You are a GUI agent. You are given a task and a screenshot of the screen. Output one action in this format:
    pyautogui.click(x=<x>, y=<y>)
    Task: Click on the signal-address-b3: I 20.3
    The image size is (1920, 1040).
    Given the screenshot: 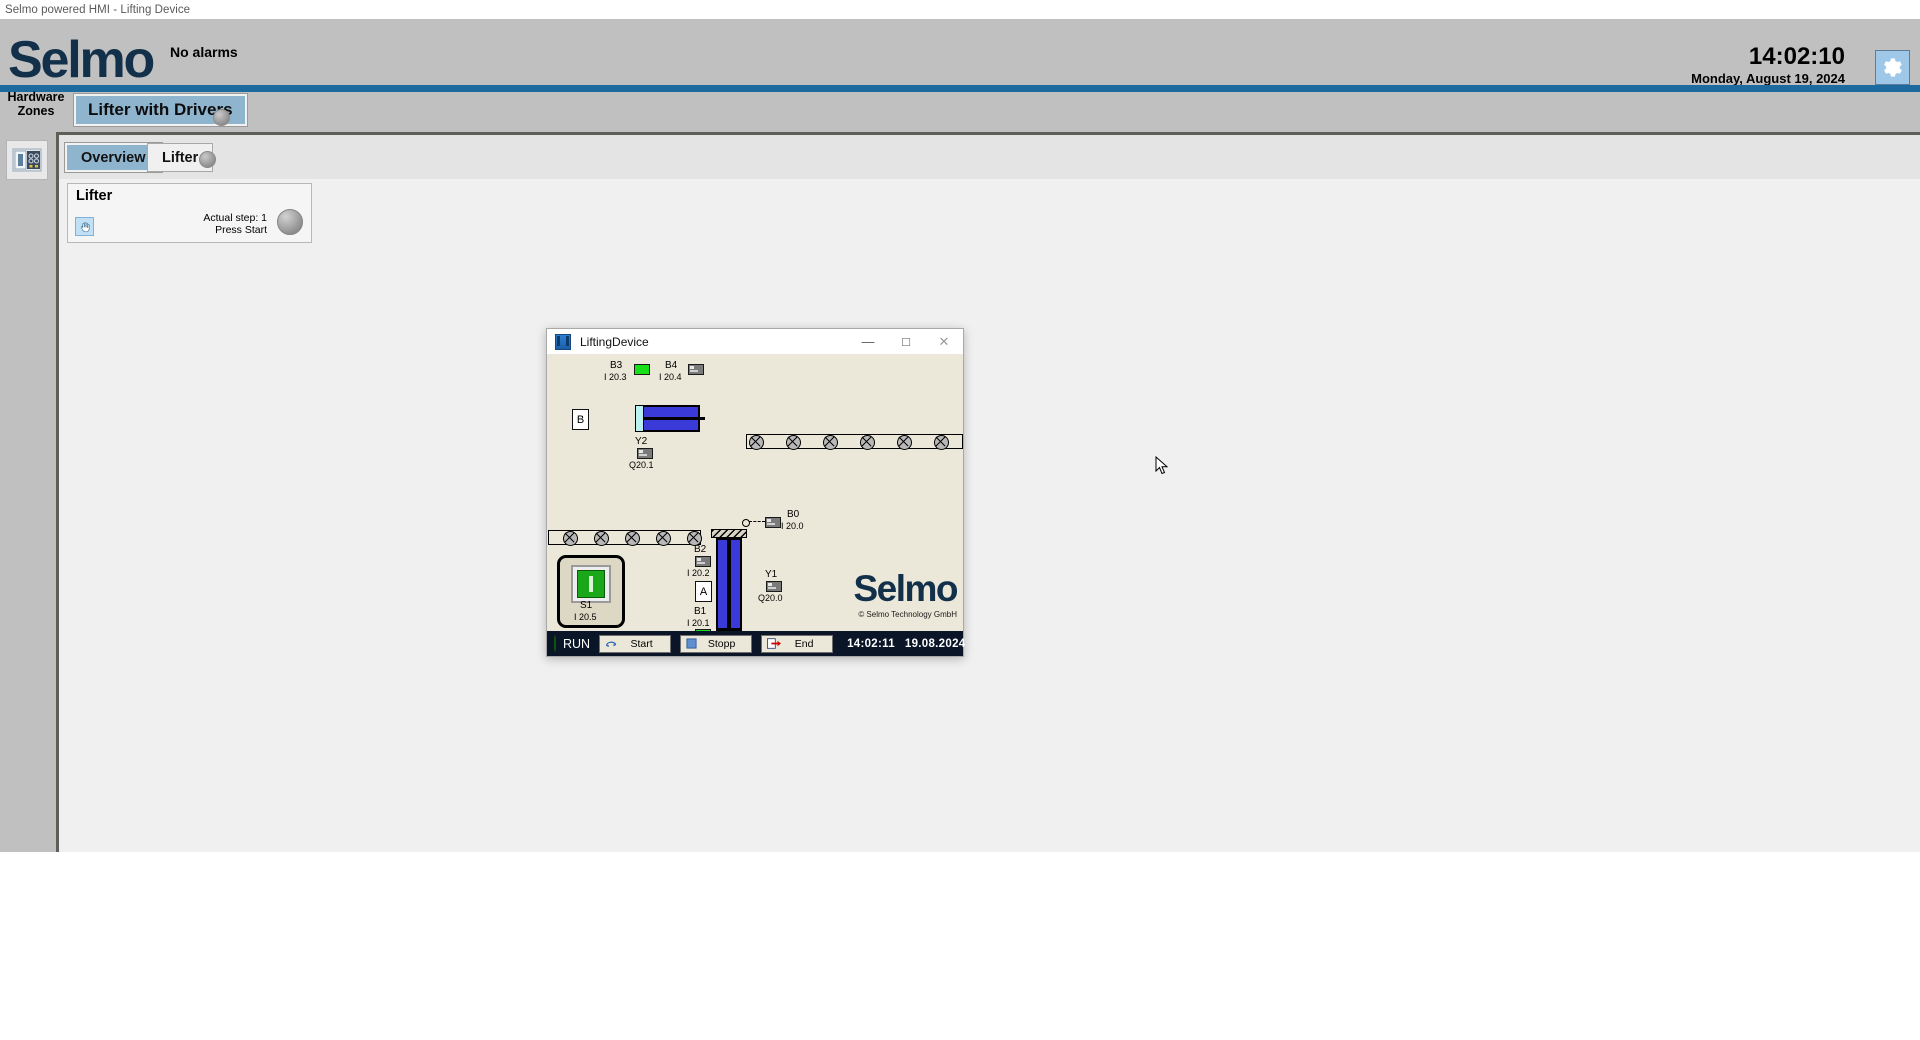 What is the action you would take?
    pyautogui.click(x=615, y=377)
    